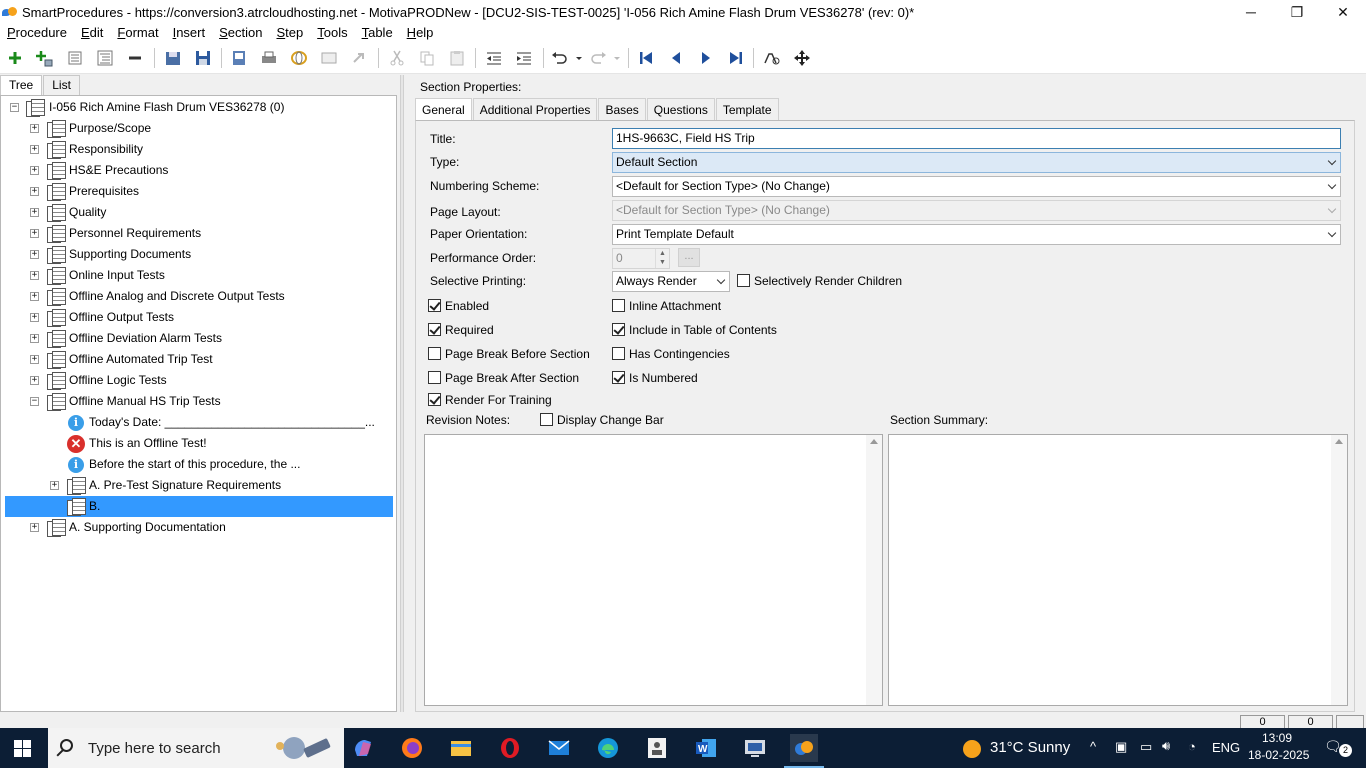 Image resolution: width=1366 pixels, height=768 pixels. I want to click on edge-icon, so click(608, 748).